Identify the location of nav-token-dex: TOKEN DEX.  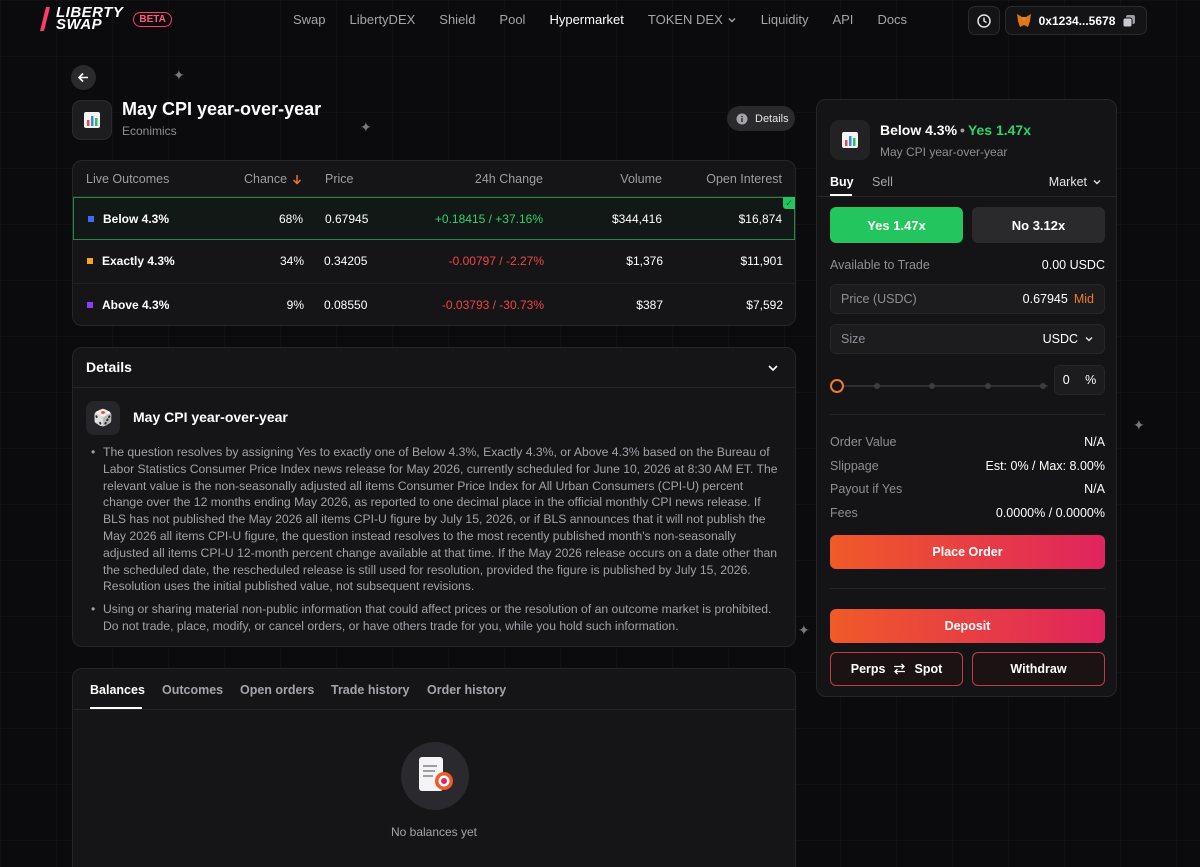
(692, 19).